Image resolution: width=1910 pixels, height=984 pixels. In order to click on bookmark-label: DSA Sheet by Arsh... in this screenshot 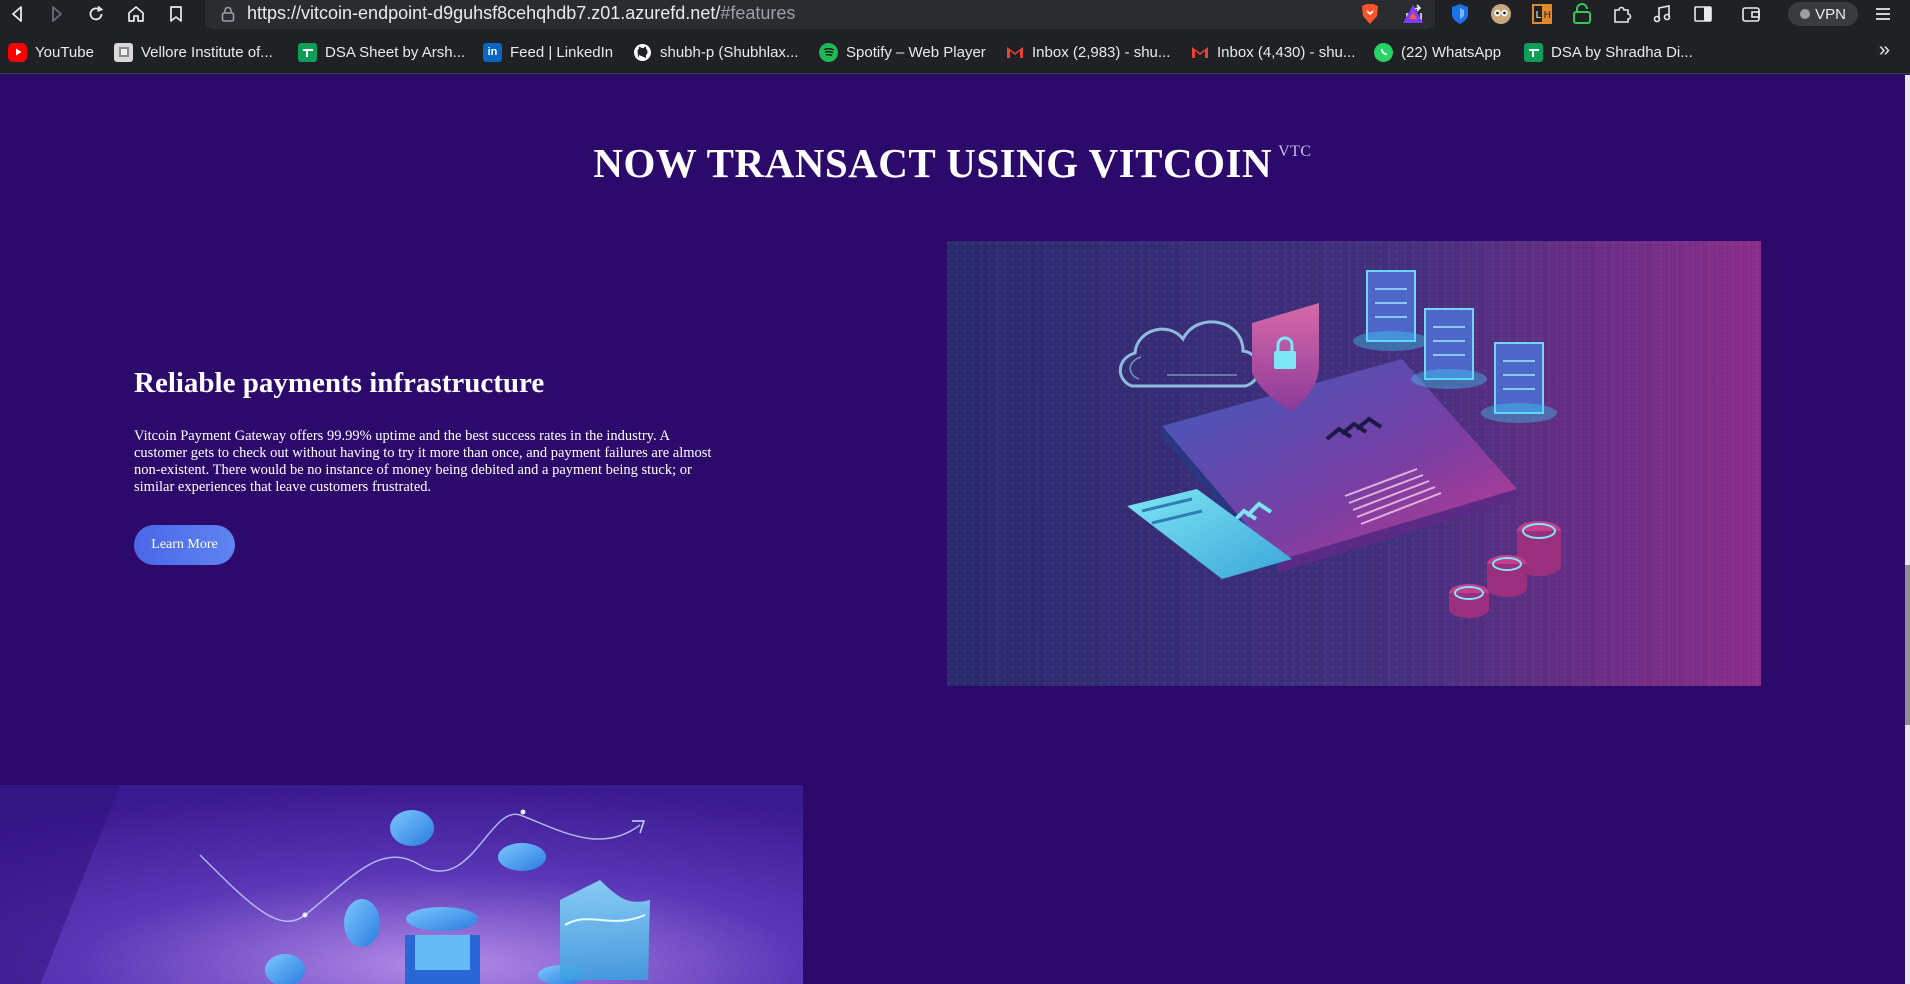, I will do `click(395, 52)`.